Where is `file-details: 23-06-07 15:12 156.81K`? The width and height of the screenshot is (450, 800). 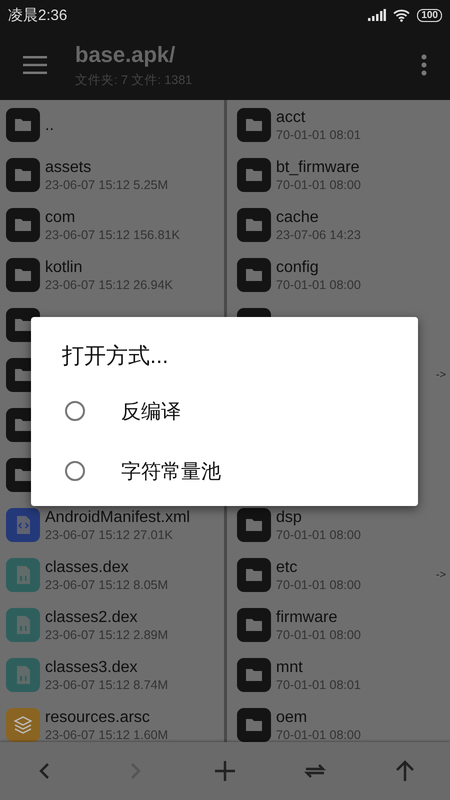 file-details: 23-06-07 15:12 156.81K is located at coordinates (113, 234).